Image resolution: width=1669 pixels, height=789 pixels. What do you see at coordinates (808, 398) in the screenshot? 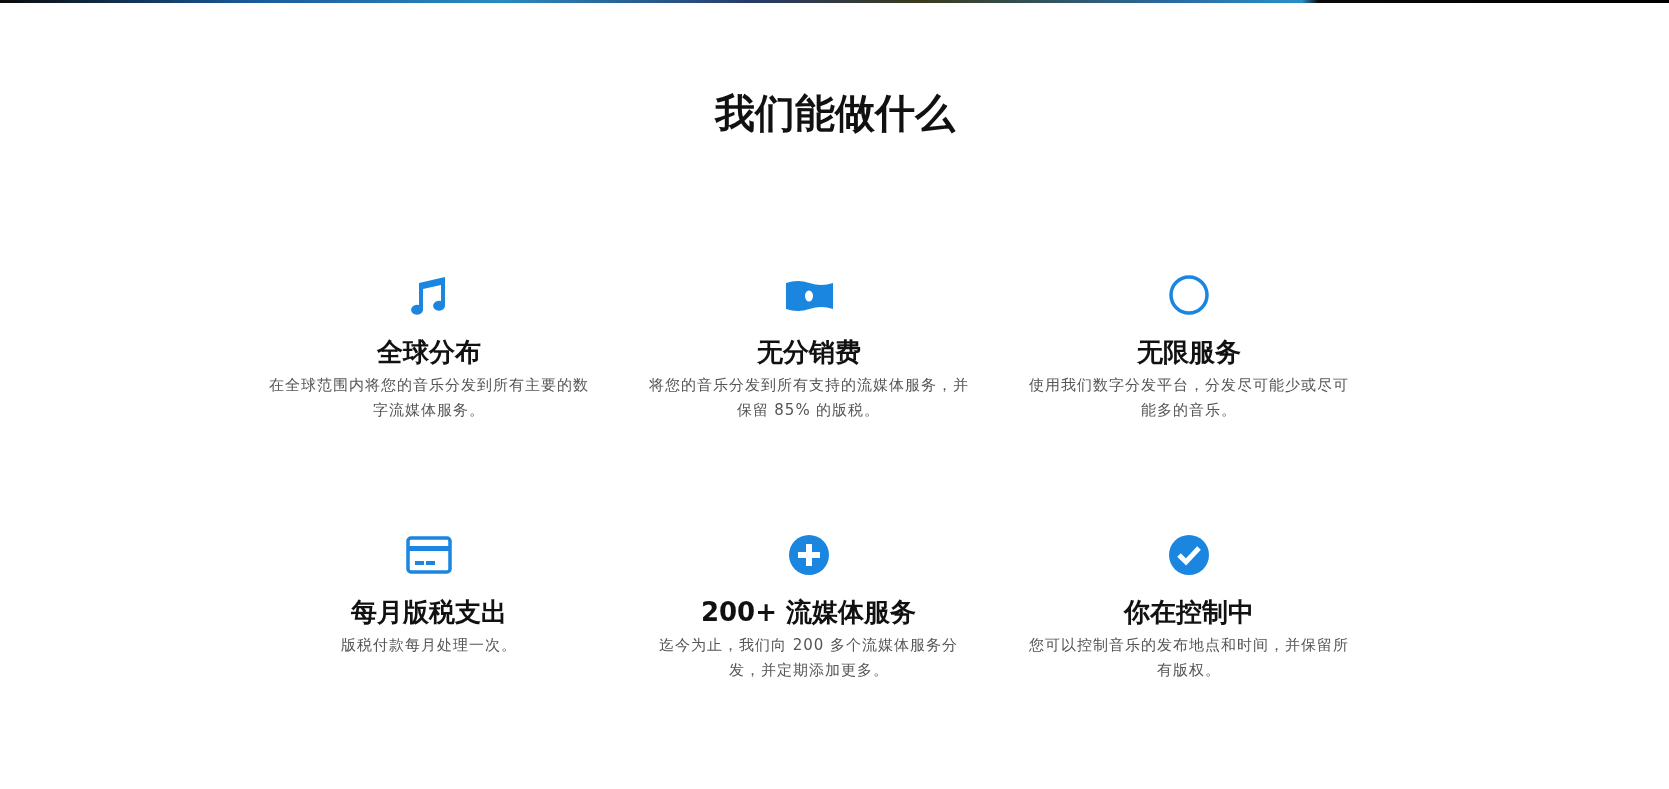
I see `feature-description: 将您的音乐分发到所有支持的流媒体服务，并保留 85% 的版税。` at bounding box center [808, 398].